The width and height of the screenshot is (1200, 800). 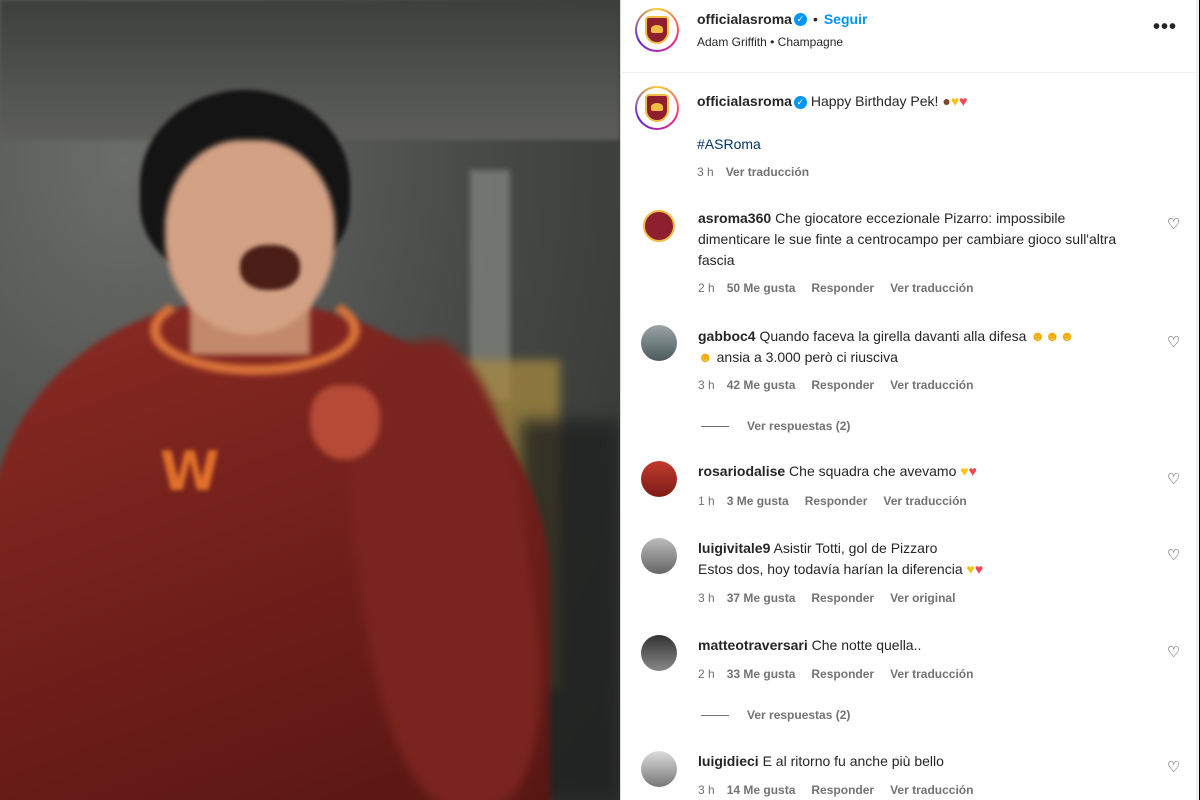 I want to click on shirt-sponsor: W, so click(x=190, y=471).